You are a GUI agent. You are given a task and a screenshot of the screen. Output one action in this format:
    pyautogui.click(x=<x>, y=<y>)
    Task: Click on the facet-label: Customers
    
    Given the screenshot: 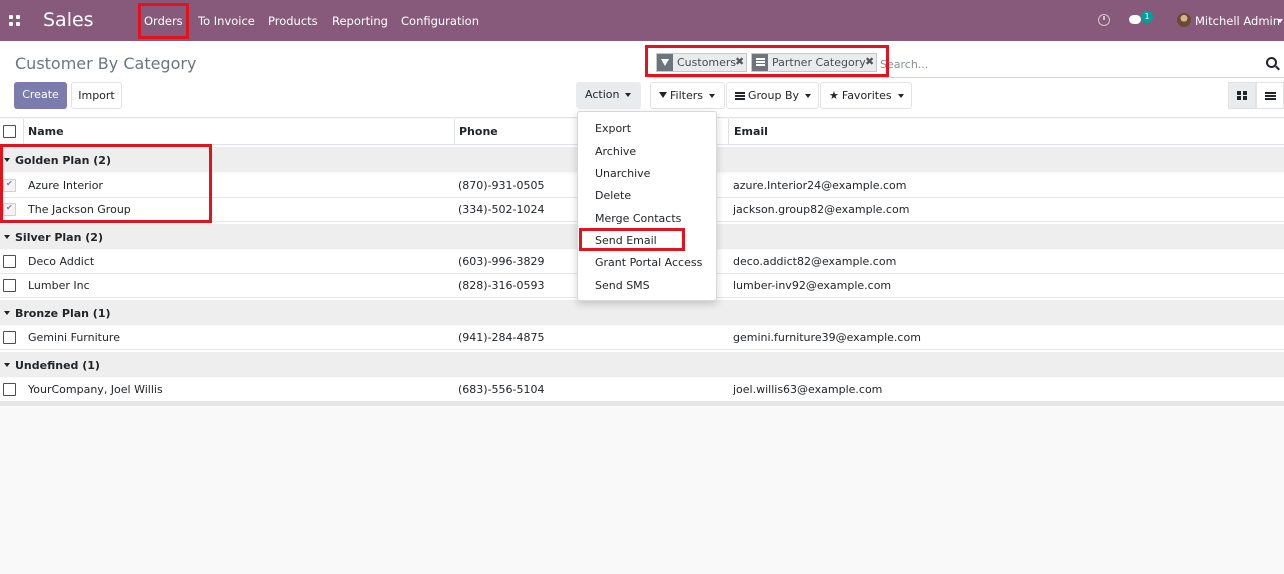 What is the action you would take?
    pyautogui.click(x=707, y=62)
    